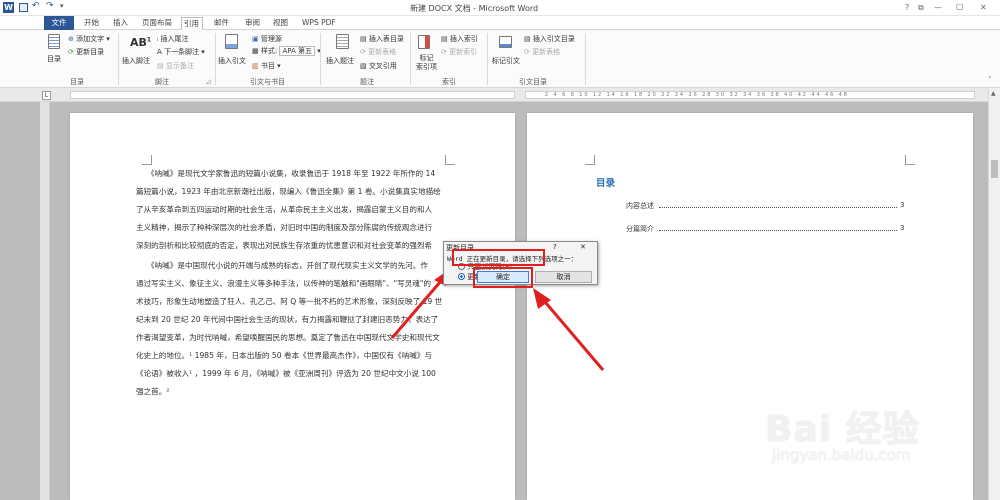 The width and height of the screenshot is (1000, 500). Describe the element at coordinates (841, 455) in the screenshot. I see `baidu-watermark-url: jingyan.baidu.com` at that location.